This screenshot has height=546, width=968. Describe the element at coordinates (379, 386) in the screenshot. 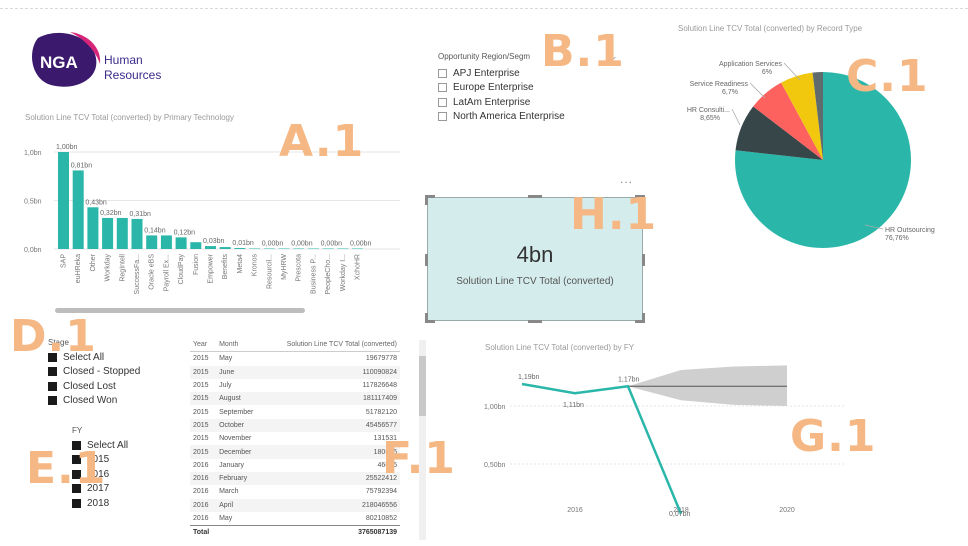

I see `table-cell: 117826648` at that location.